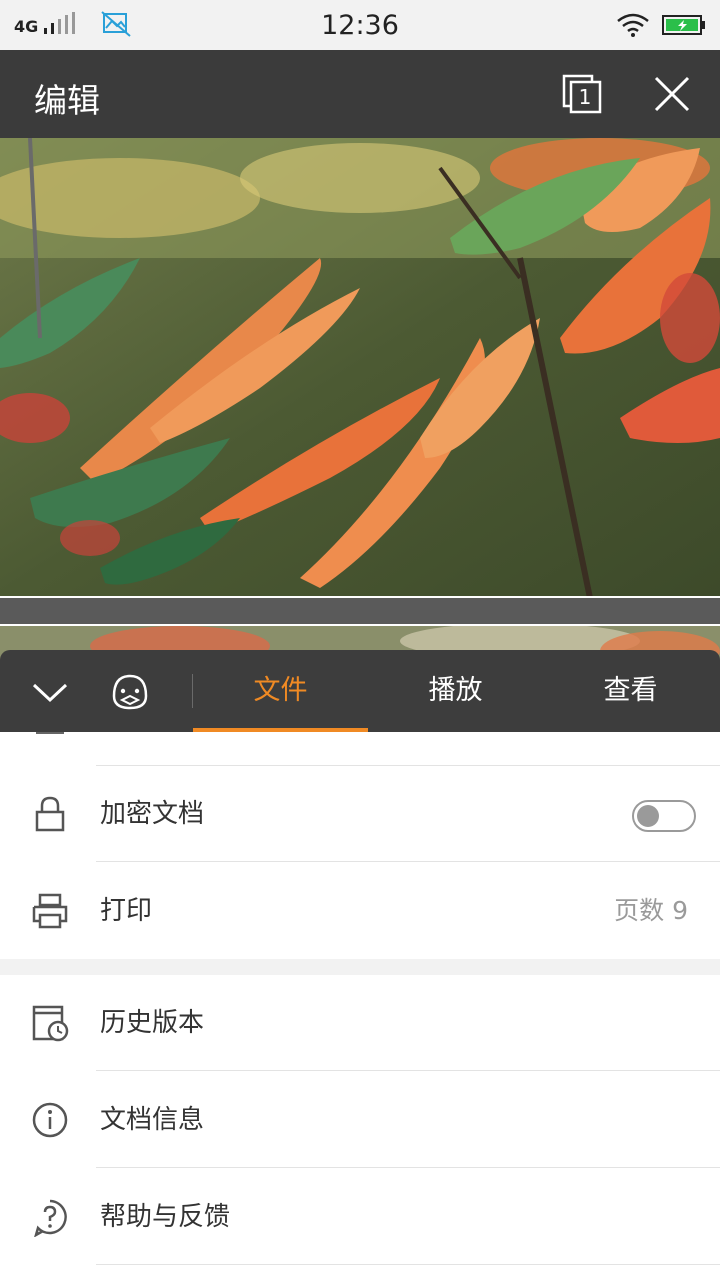 The width and height of the screenshot is (720, 1280). I want to click on menu-item-partial, so click(360, 749).